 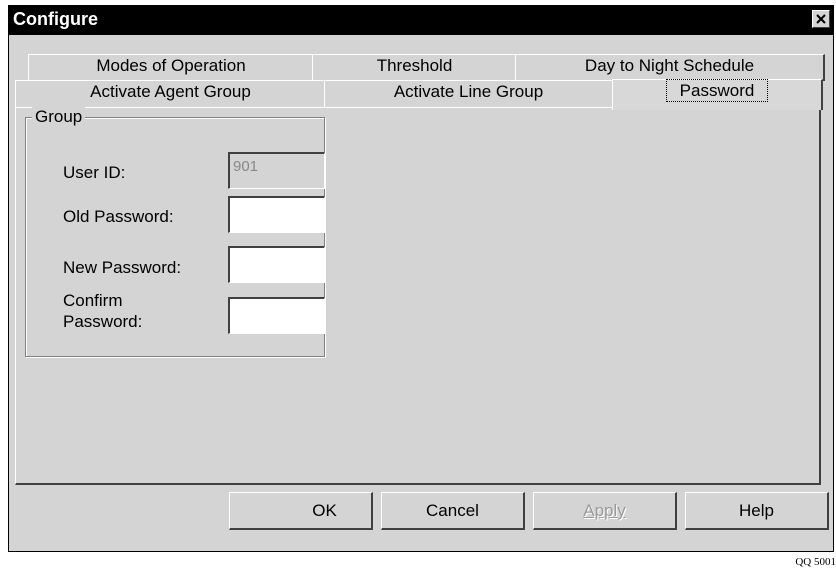 I want to click on user-id-field: 901, so click(x=276, y=170).